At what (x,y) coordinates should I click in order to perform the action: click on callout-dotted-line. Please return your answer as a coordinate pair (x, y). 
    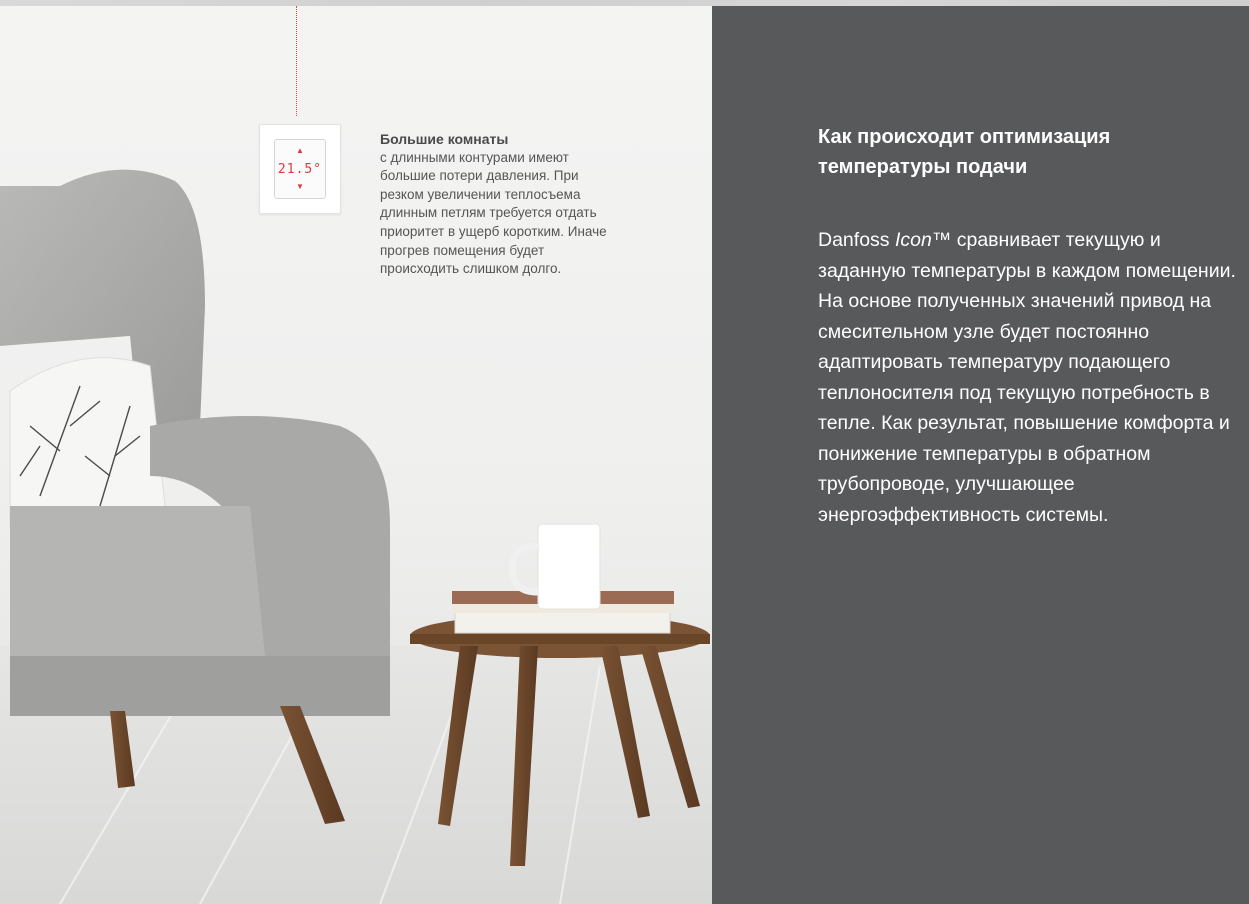
    Looking at the image, I should click on (296, 61).